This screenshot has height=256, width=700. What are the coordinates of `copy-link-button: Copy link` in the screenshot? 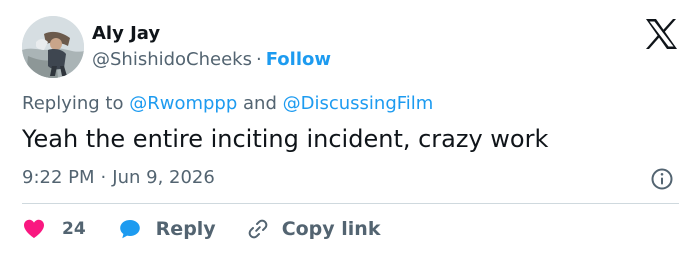 It's located at (313, 229).